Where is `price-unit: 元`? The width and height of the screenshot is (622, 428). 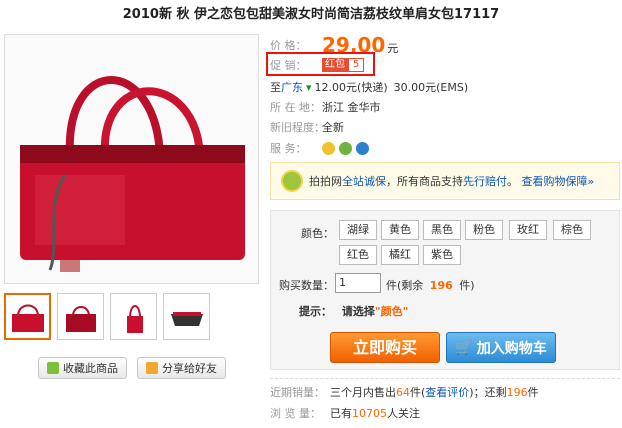
price-unit: 元 is located at coordinates (393, 48).